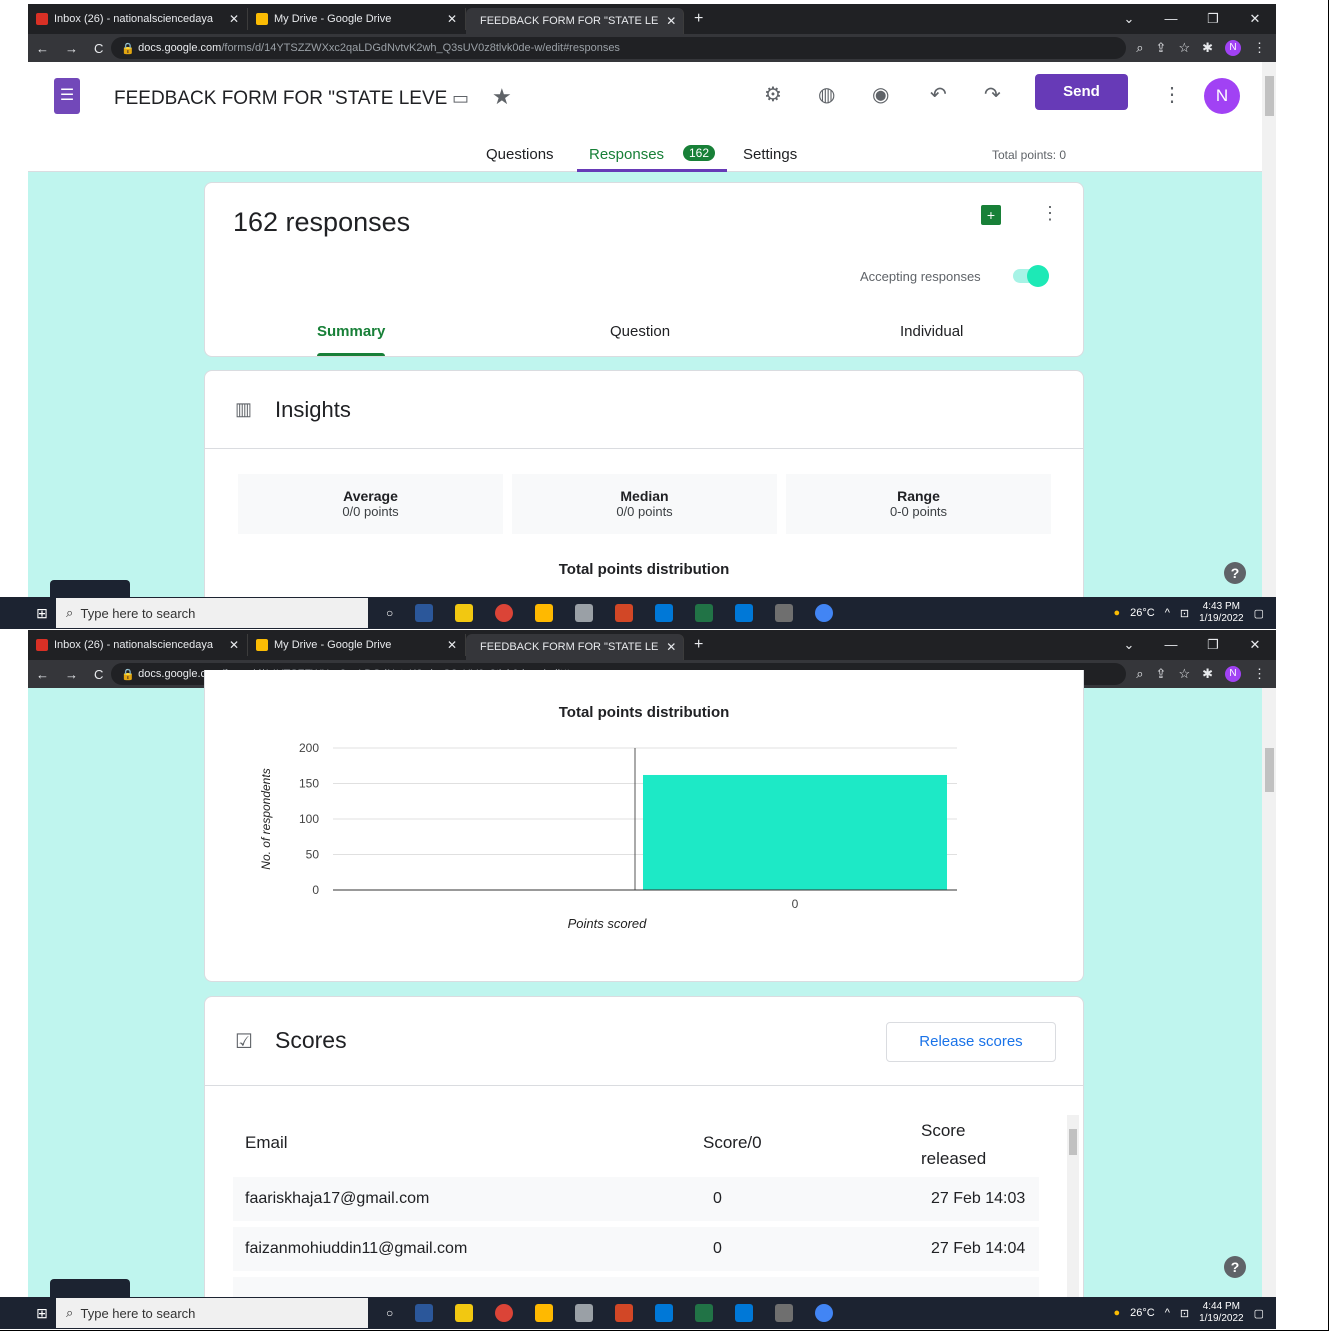 The height and width of the screenshot is (1331, 1329). What do you see at coordinates (636, 1199) in the screenshot?
I see `table-row: faariskhaja17@gmail.com 0 27 Feb 14:03` at bounding box center [636, 1199].